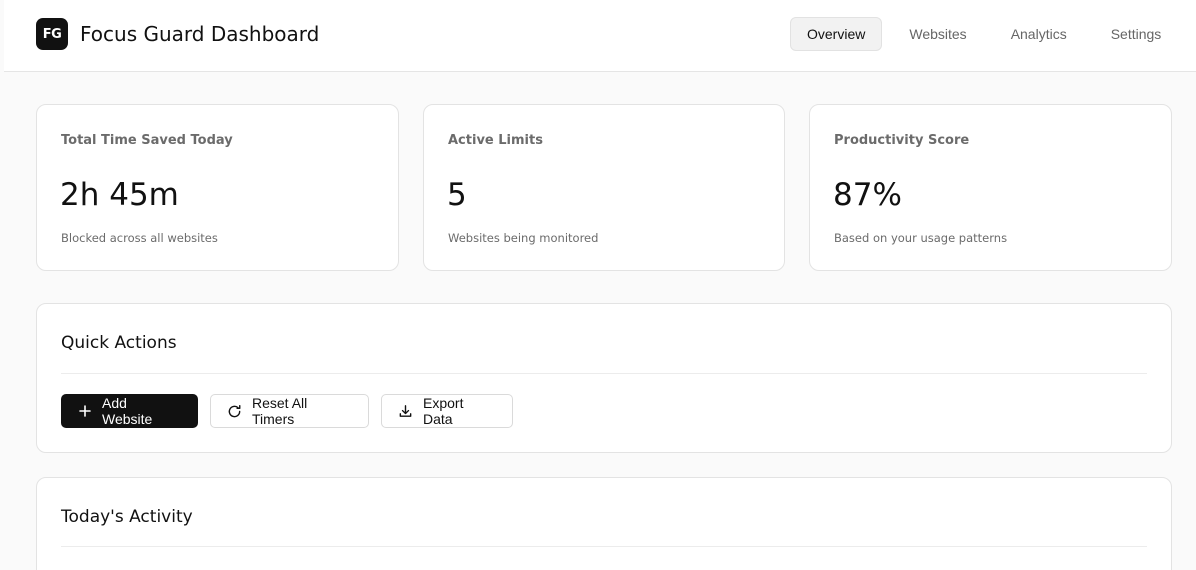 The image size is (1196, 570). Describe the element at coordinates (604, 187) in the screenshot. I see `stat-card-active-limits: Active Limits 5 Websites being monitored` at that location.